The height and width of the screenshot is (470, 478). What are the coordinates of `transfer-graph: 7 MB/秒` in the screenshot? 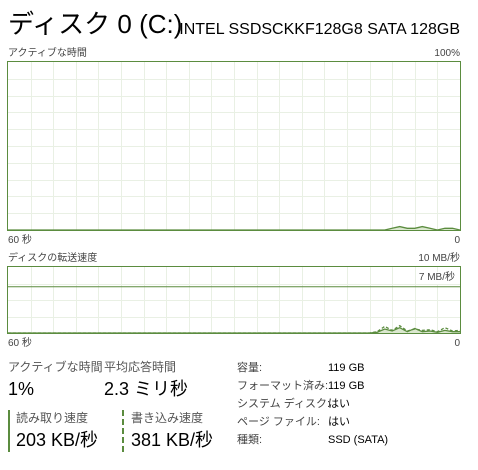 It's located at (234, 300).